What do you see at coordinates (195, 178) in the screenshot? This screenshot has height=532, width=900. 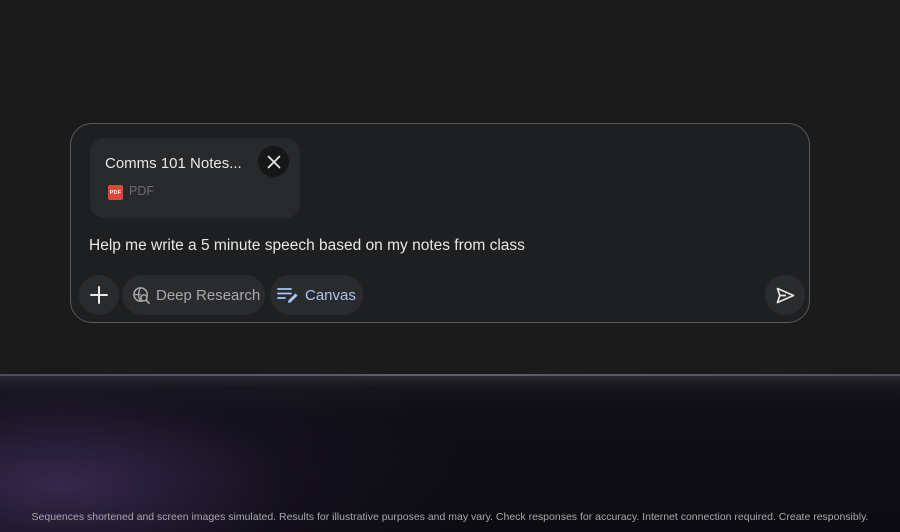 I see `attachment-card: Comms 101 Notes... PDF PDF` at bounding box center [195, 178].